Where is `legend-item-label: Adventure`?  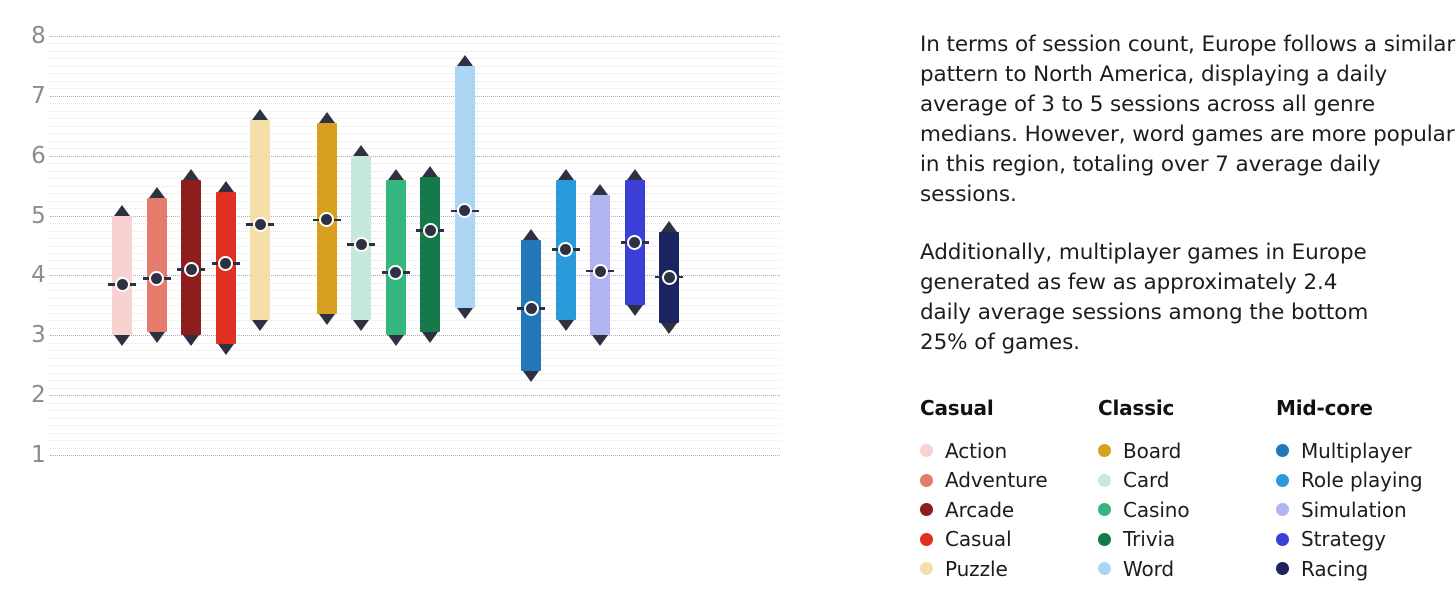
legend-item-label: Adventure is located at coordinates (996, 480).